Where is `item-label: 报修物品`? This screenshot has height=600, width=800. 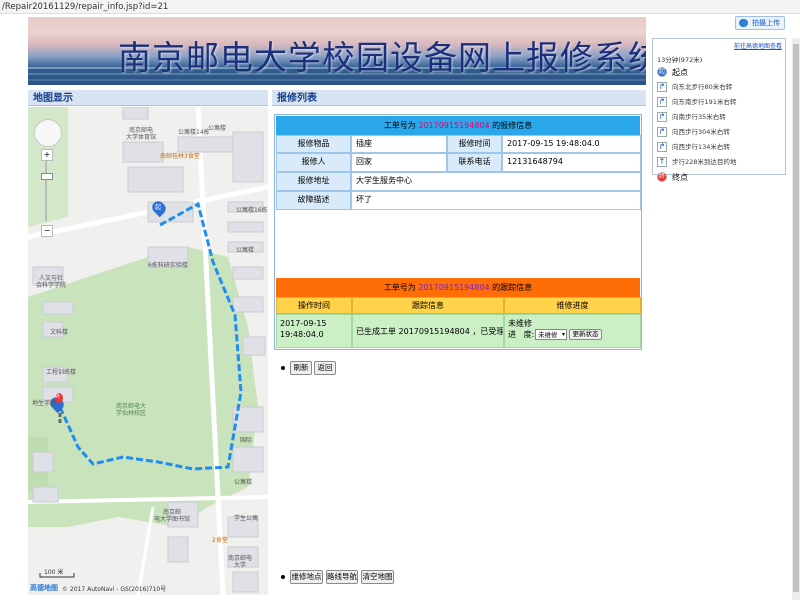
item-label: 报修物品 is located at coordinates (313, 144).